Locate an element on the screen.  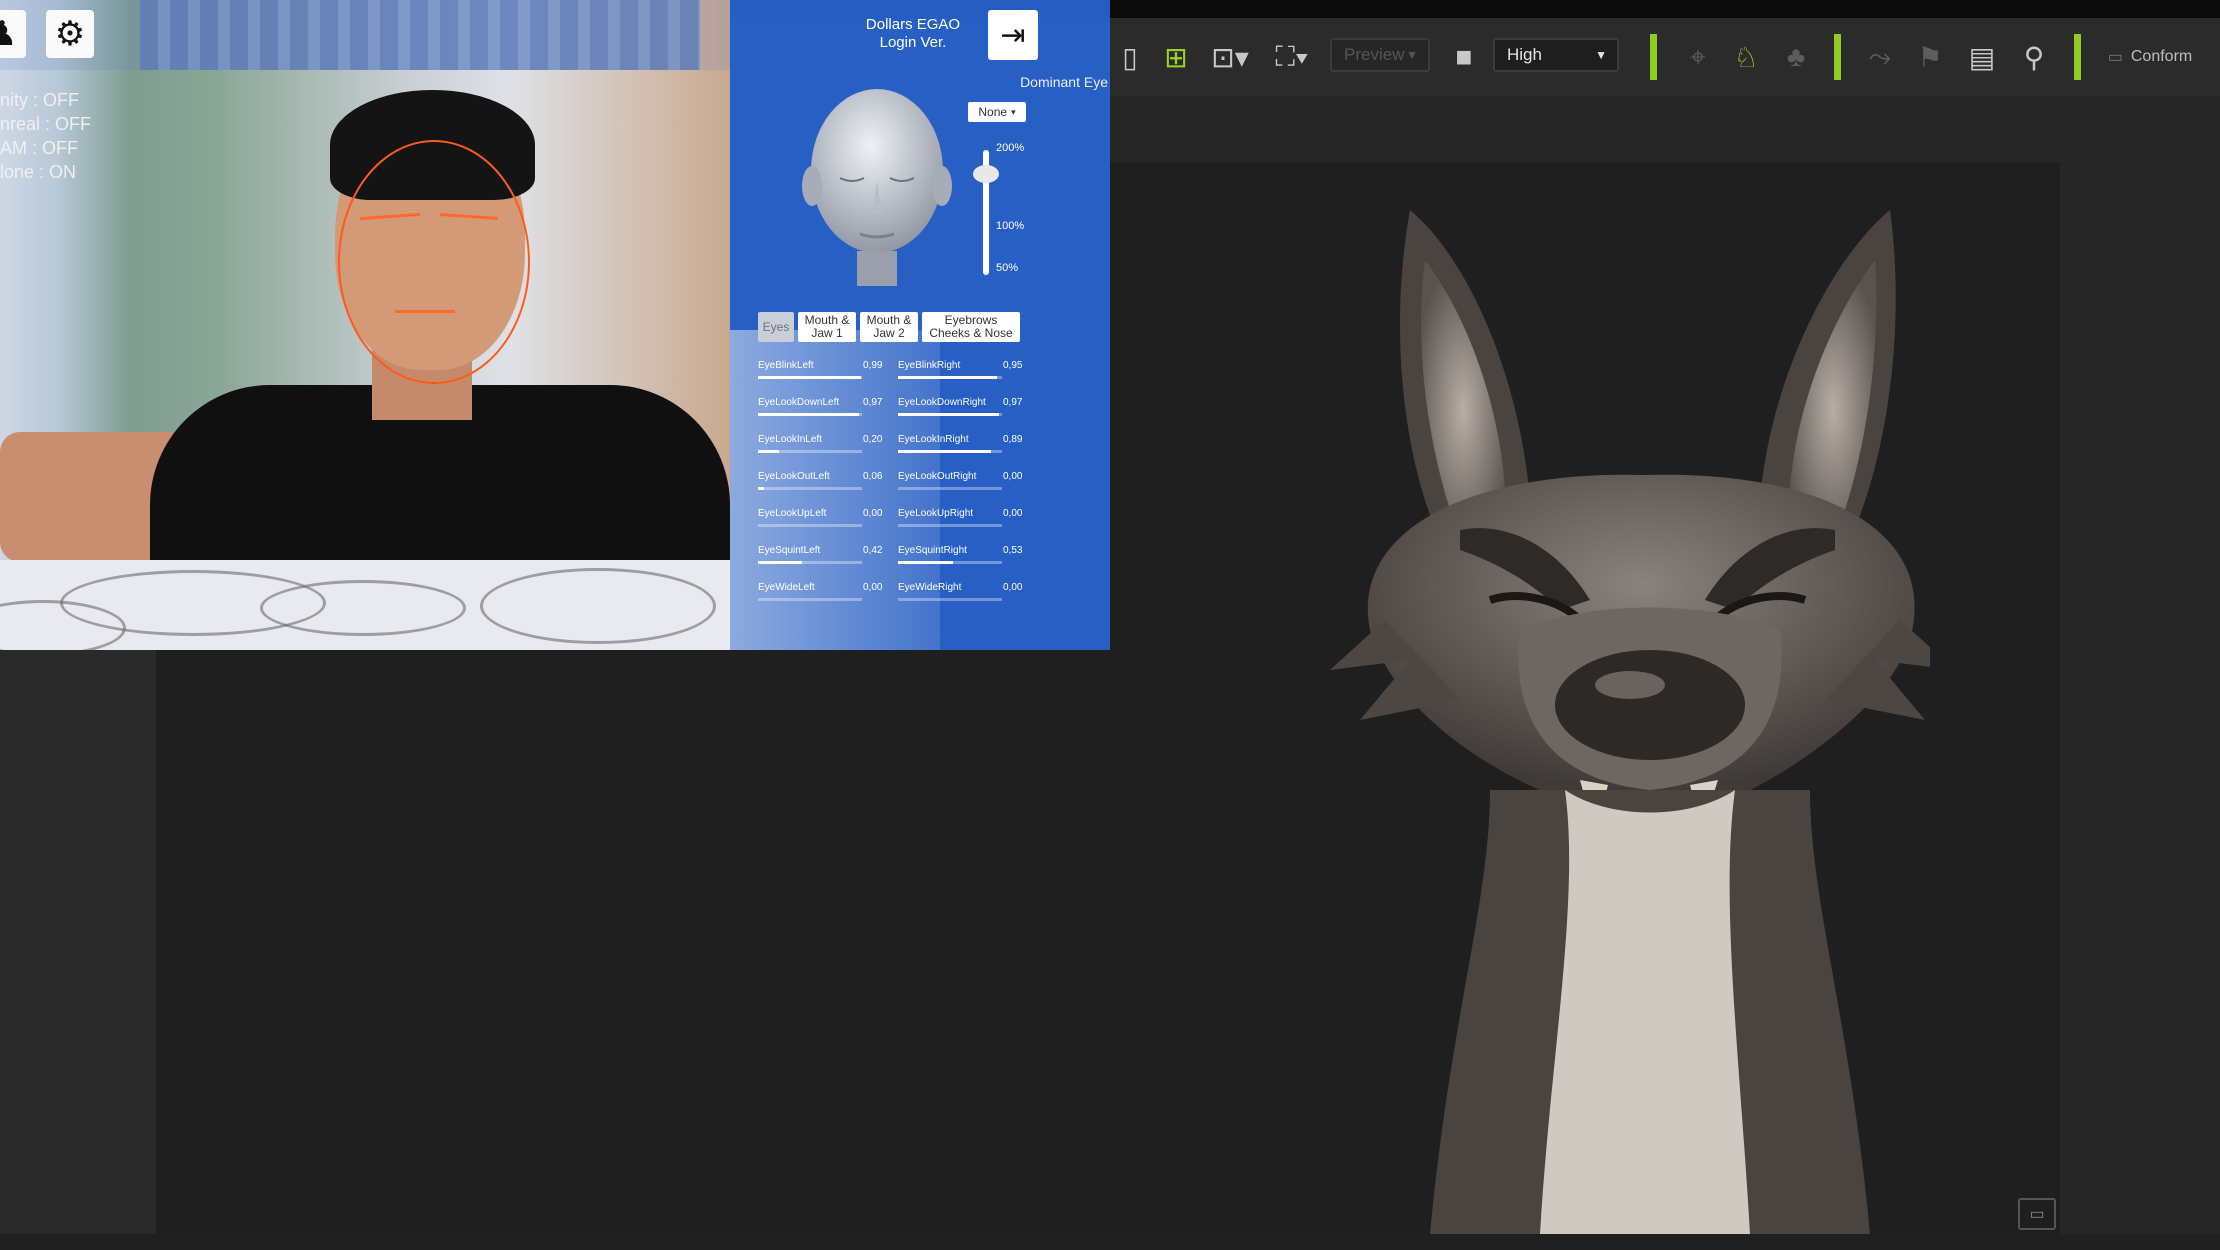
blendshape-row: EyeLookInRight 0,89 is located at coordinates (963, 448).